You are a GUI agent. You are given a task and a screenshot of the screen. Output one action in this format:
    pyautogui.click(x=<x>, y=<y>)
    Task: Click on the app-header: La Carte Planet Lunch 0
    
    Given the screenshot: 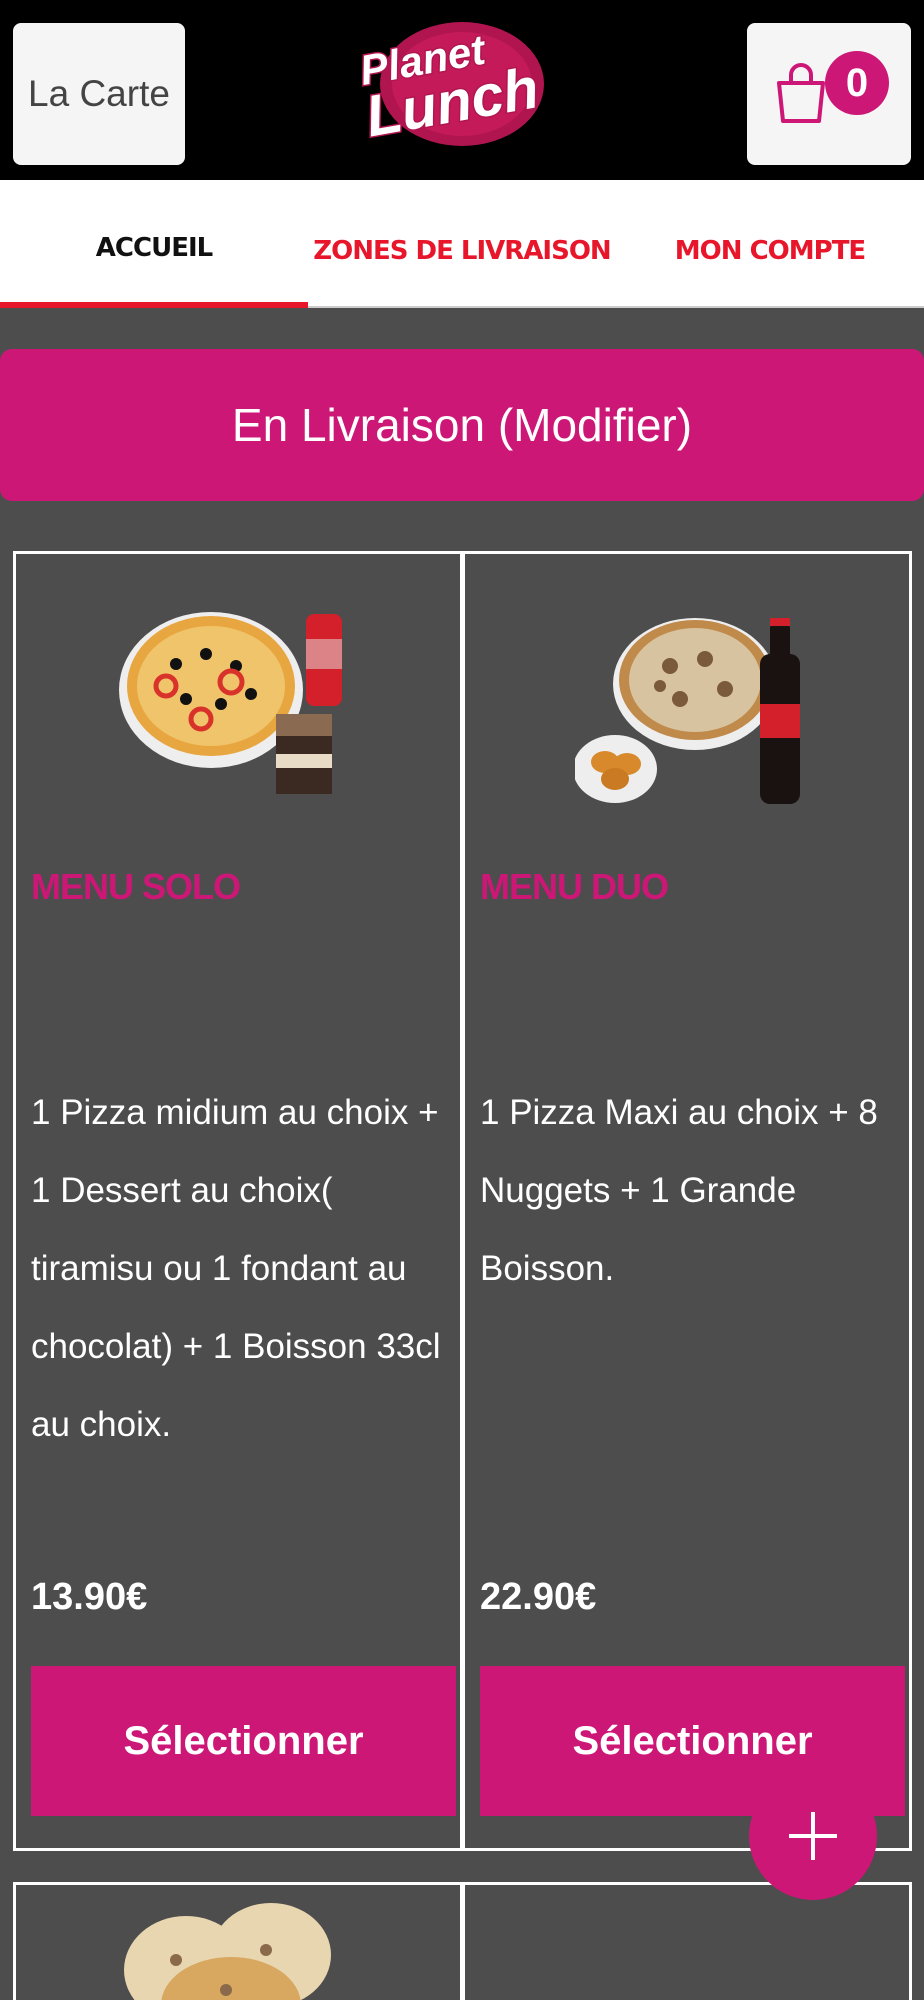 What is the action you would take?
    pyautogui.click(x=462, y=90)
    